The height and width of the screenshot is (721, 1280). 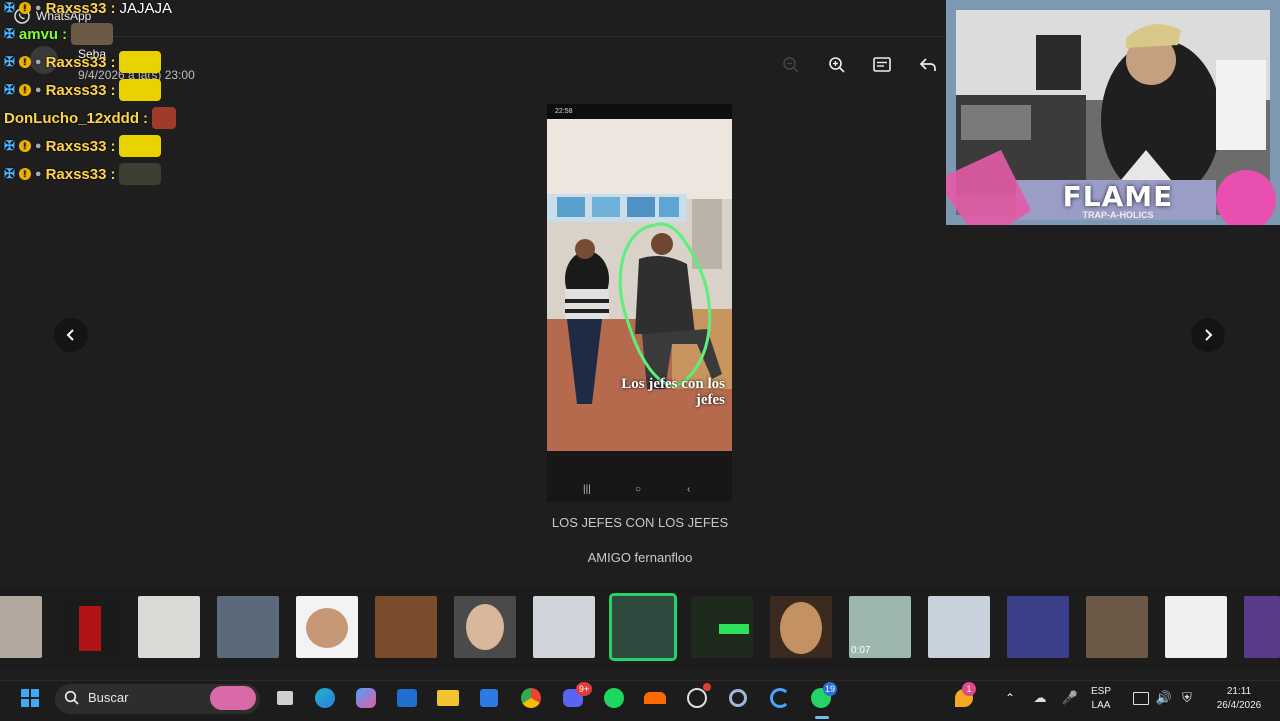 What do you see at coordinates (1101, 691) in the screenshot?
I see `language-label: ESP` at bounding box center [1101, 691].